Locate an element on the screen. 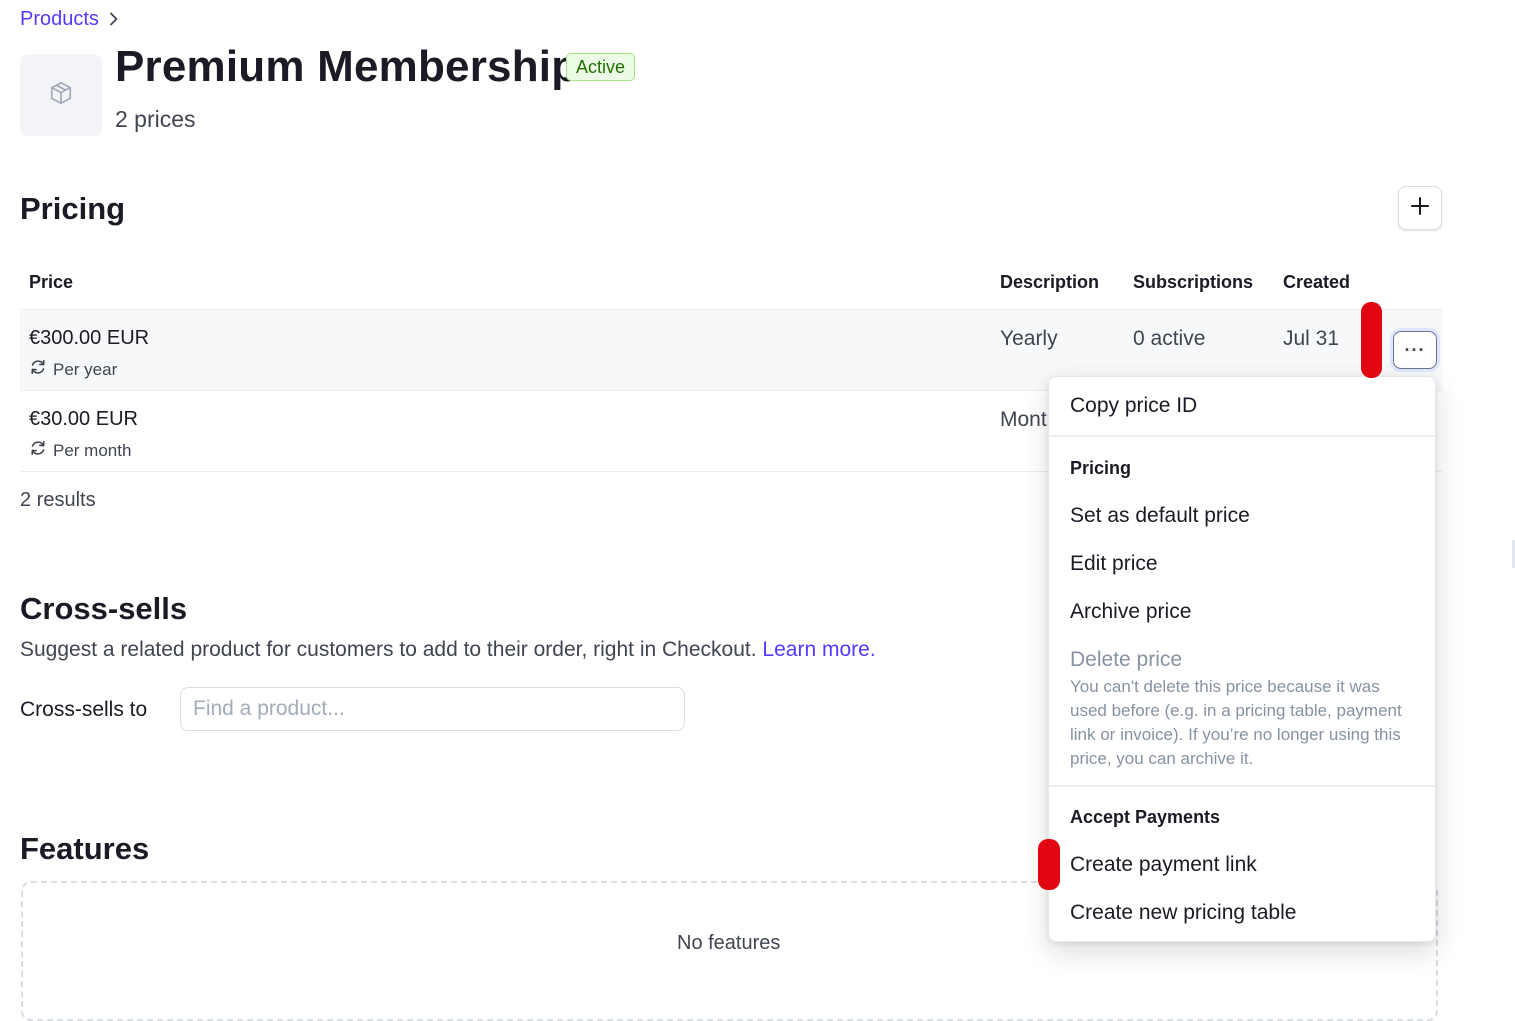 The width and height of the screenshot is (1515, 1021). menu-item-copy-price-id: Copy price ID is located at coordinates (1133, 406).